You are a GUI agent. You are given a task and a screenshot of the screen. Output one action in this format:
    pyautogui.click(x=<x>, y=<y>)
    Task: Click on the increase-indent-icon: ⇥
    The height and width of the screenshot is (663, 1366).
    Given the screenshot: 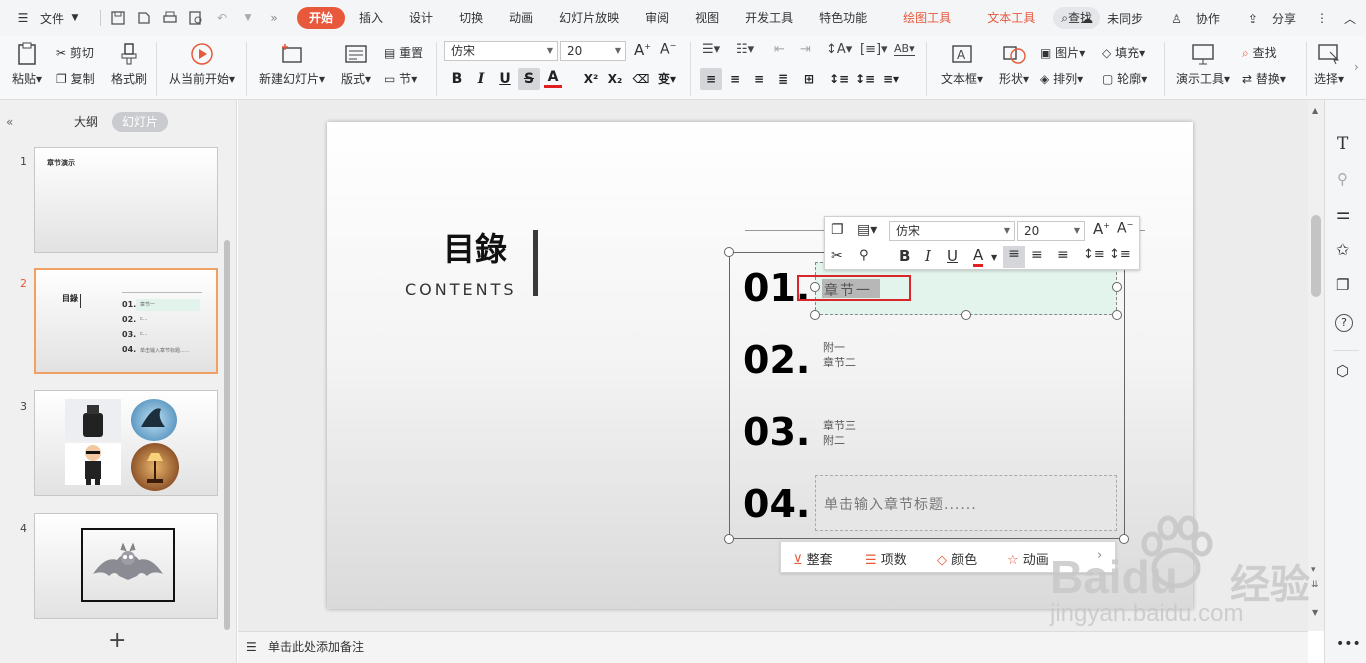 What is the action you would take?
    pyautogui.click(x=805, y=49)
    